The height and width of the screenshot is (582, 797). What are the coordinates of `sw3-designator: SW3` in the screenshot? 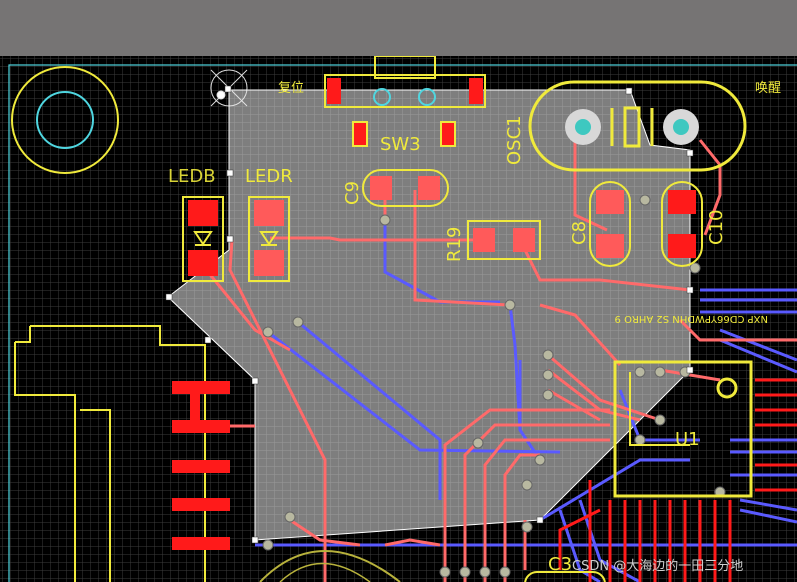 It's located at (400, 144).